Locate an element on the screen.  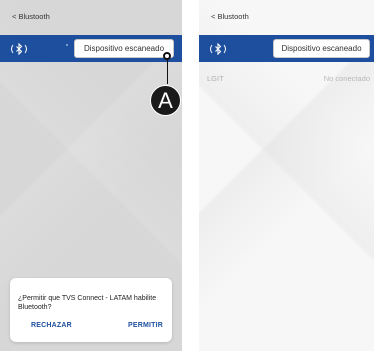
allow-button: PERMITIR is located at coordinates (145, 325).